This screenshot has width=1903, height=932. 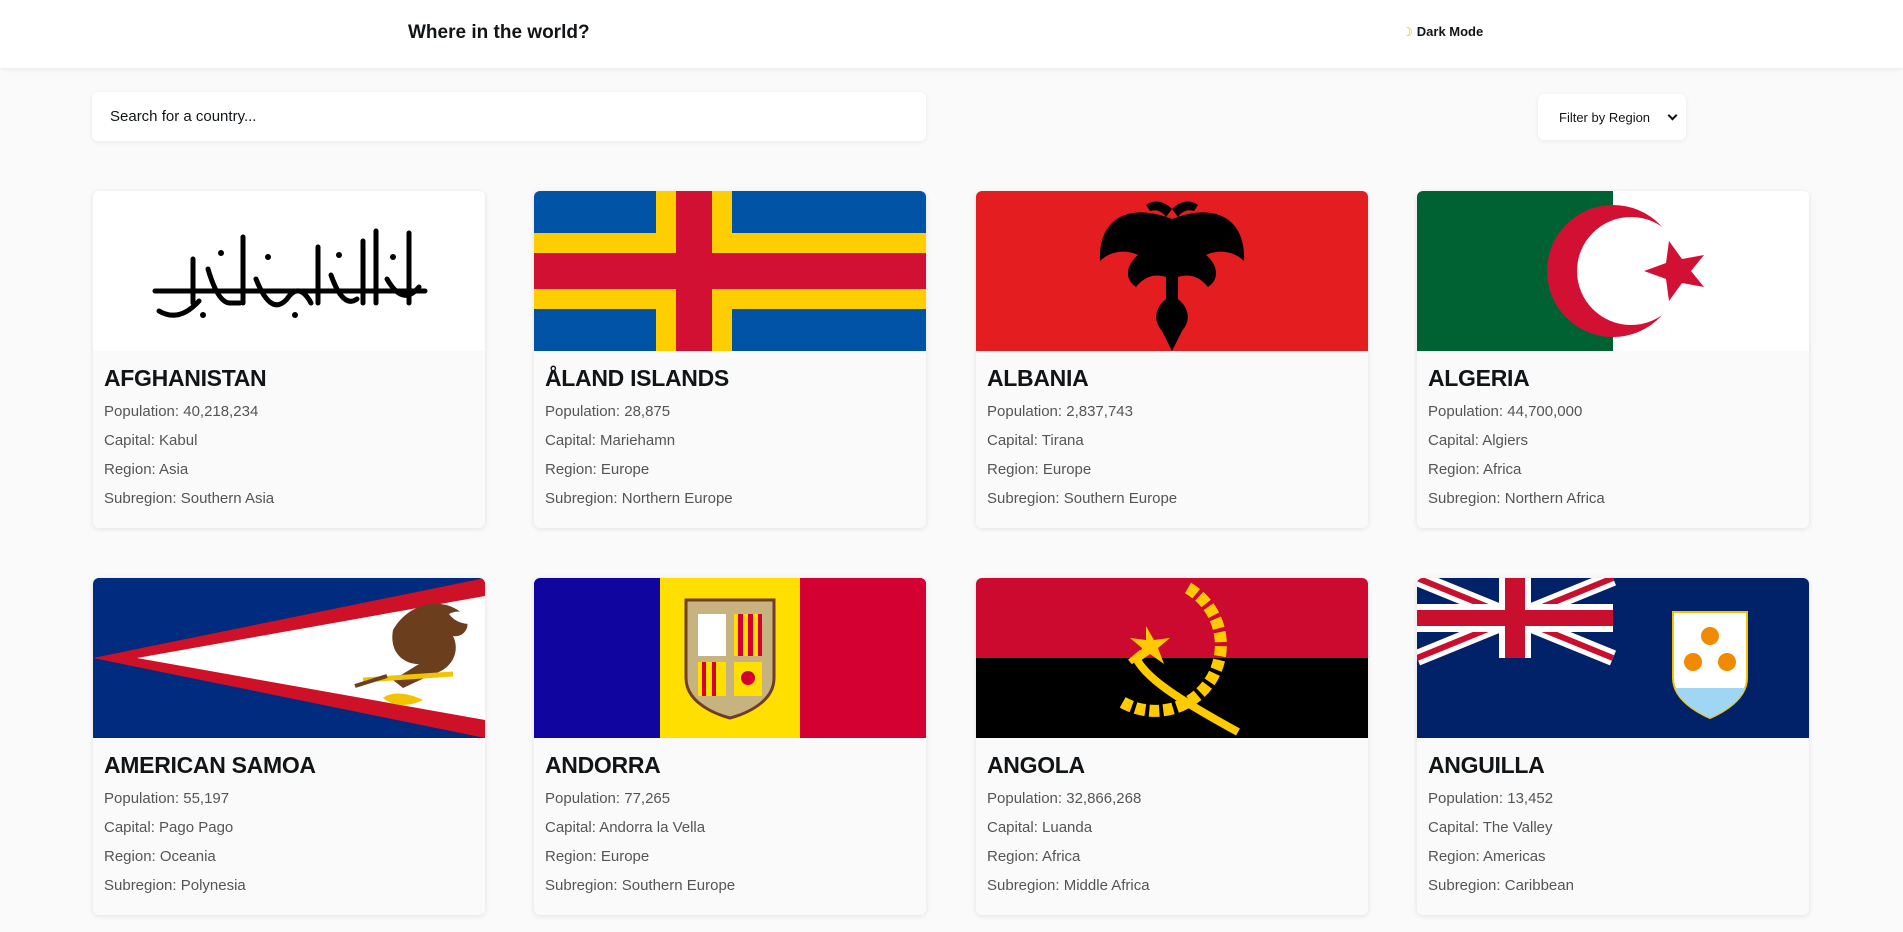 What do you see at coordinates (289, 271) in the screenshot?
I see `afghanistan-flag` at bounding box center [289, 271].